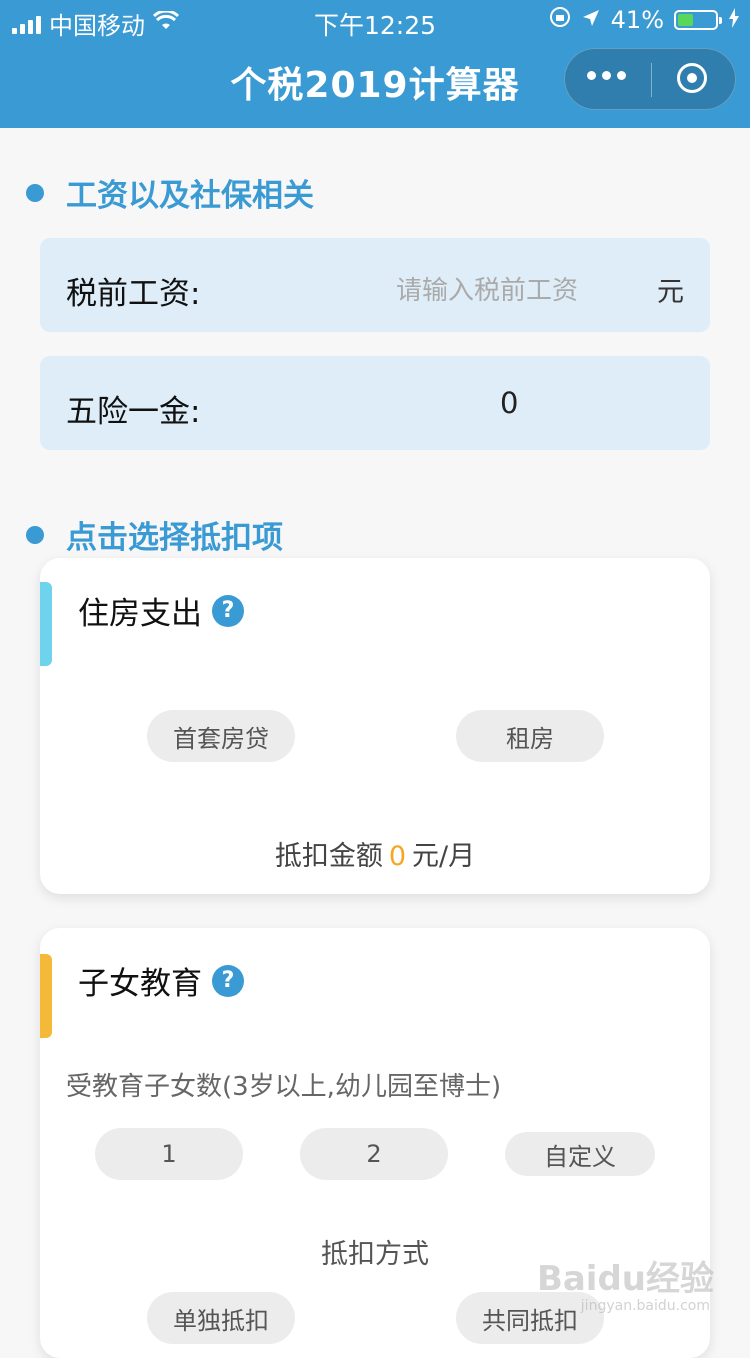 Image resolution: width=750 pixels, height=1358 pixels. I want to click on option-rent: 租房, so click(530, 736).